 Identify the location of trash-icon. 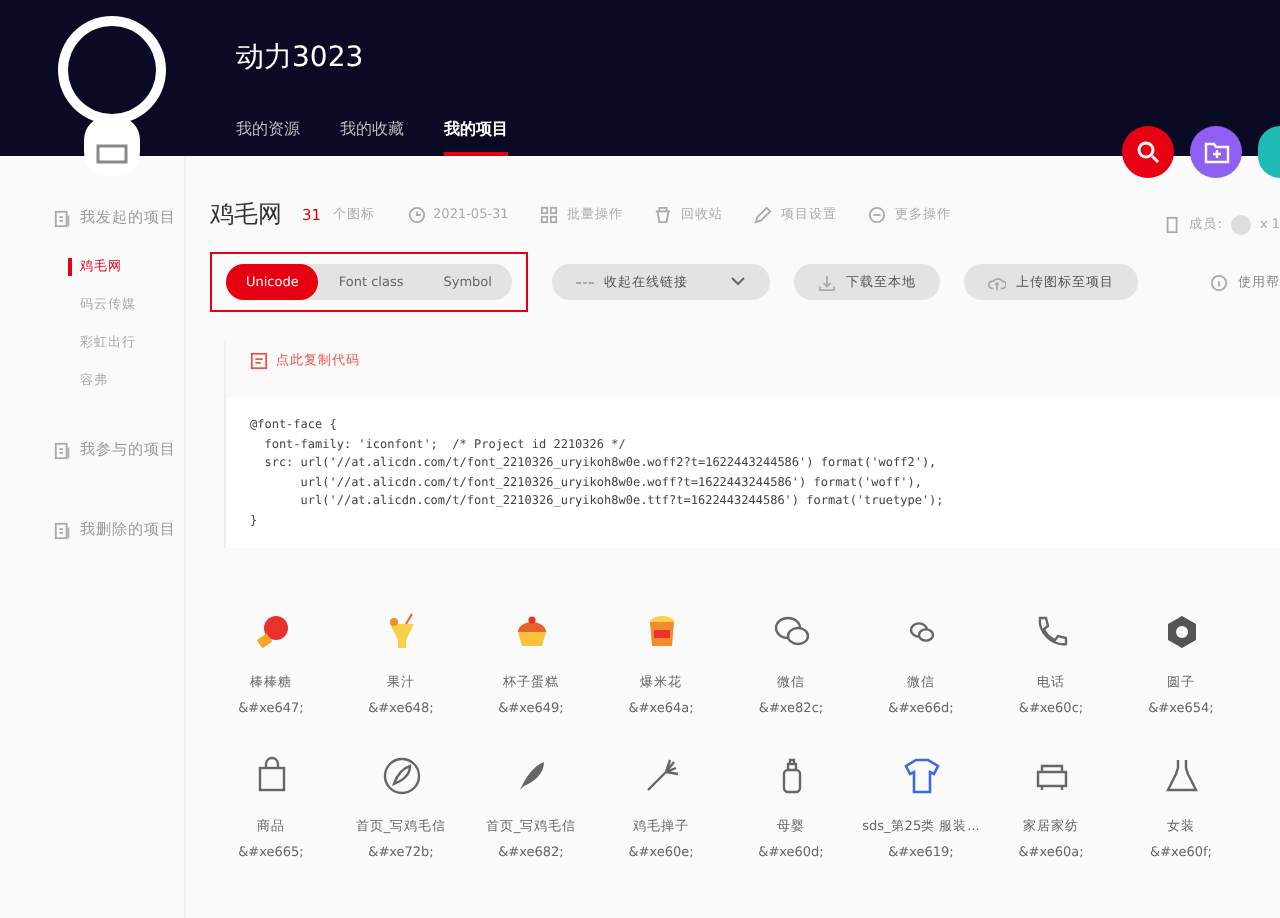
(663, 214).